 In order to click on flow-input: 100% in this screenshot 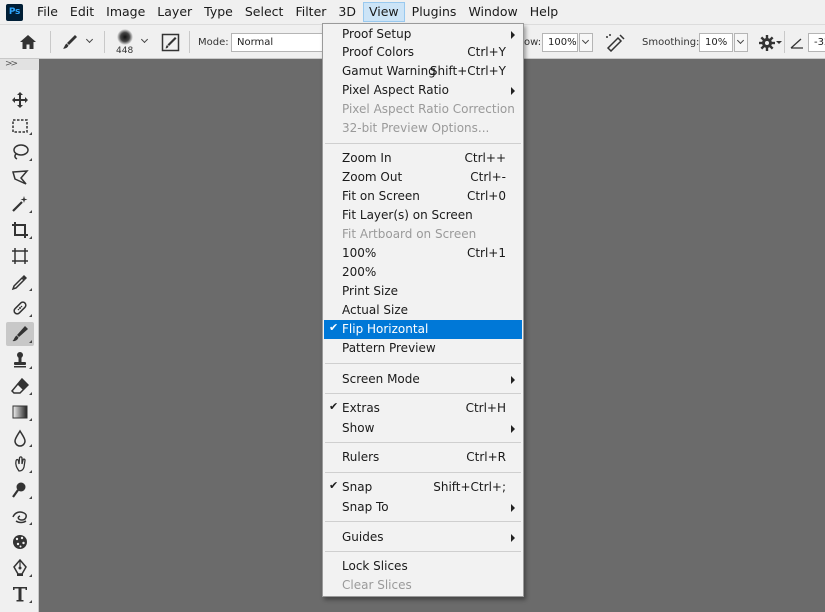, I will do `click(560, 42)`.